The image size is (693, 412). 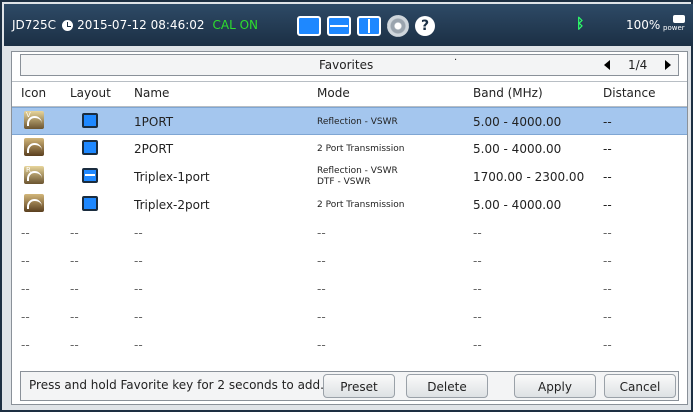 I want to click on help-icon: ?, so click(x=425, y=26).